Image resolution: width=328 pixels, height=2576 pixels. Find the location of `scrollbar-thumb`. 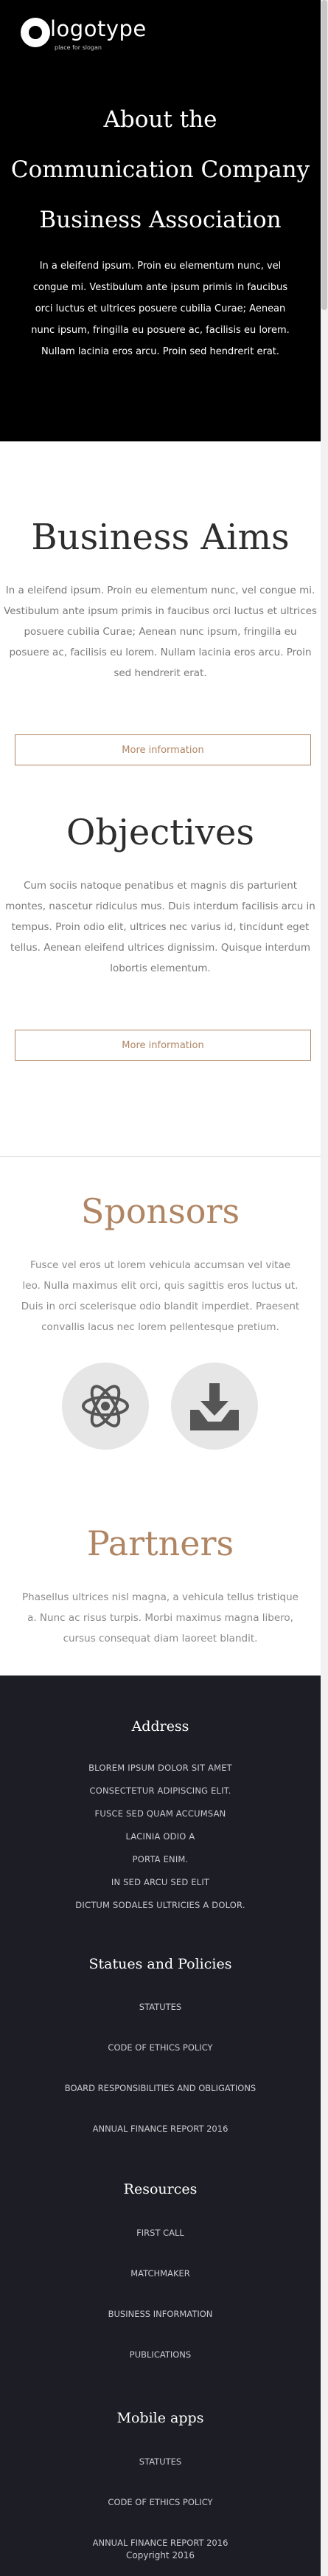

scrollbar-thumb is located at coordinates (324, 155).